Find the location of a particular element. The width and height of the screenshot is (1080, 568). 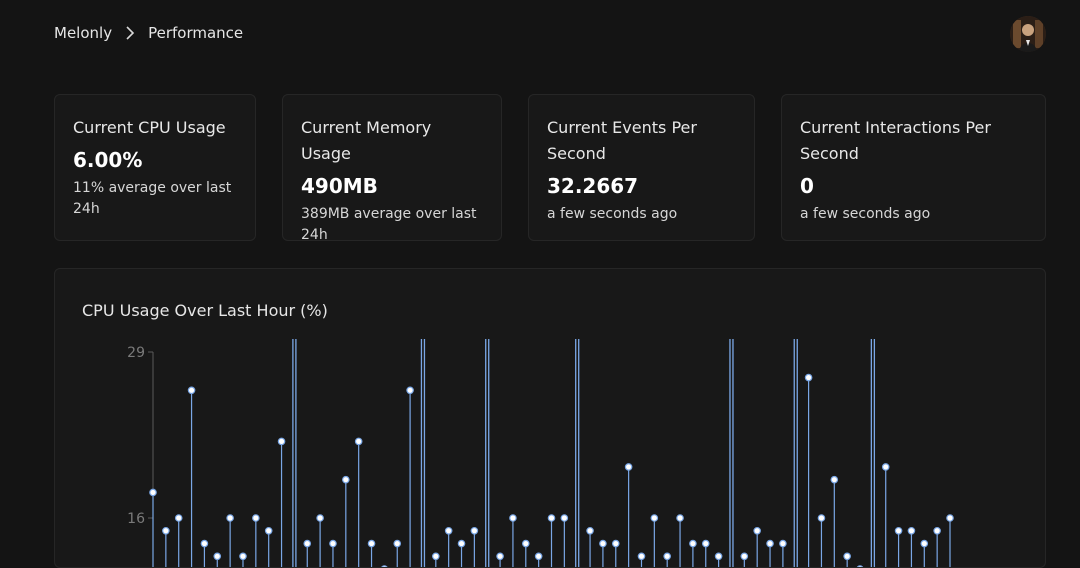

card-title: Current Events Per Second is located at coordinates (622, 140).